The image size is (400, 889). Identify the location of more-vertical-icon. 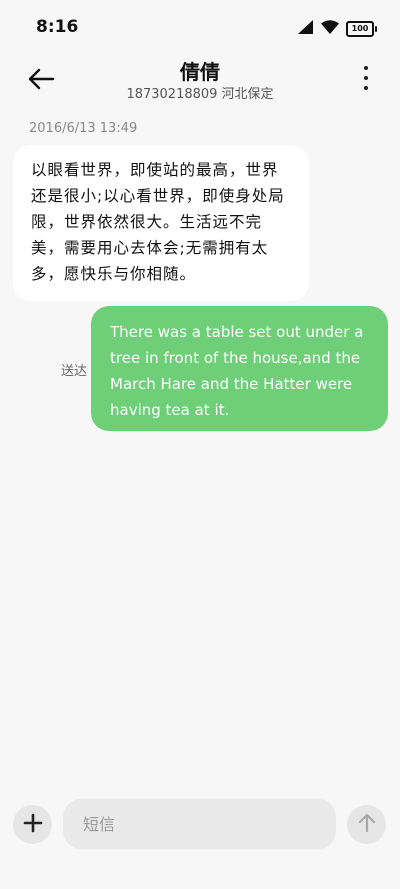
(366, 68).